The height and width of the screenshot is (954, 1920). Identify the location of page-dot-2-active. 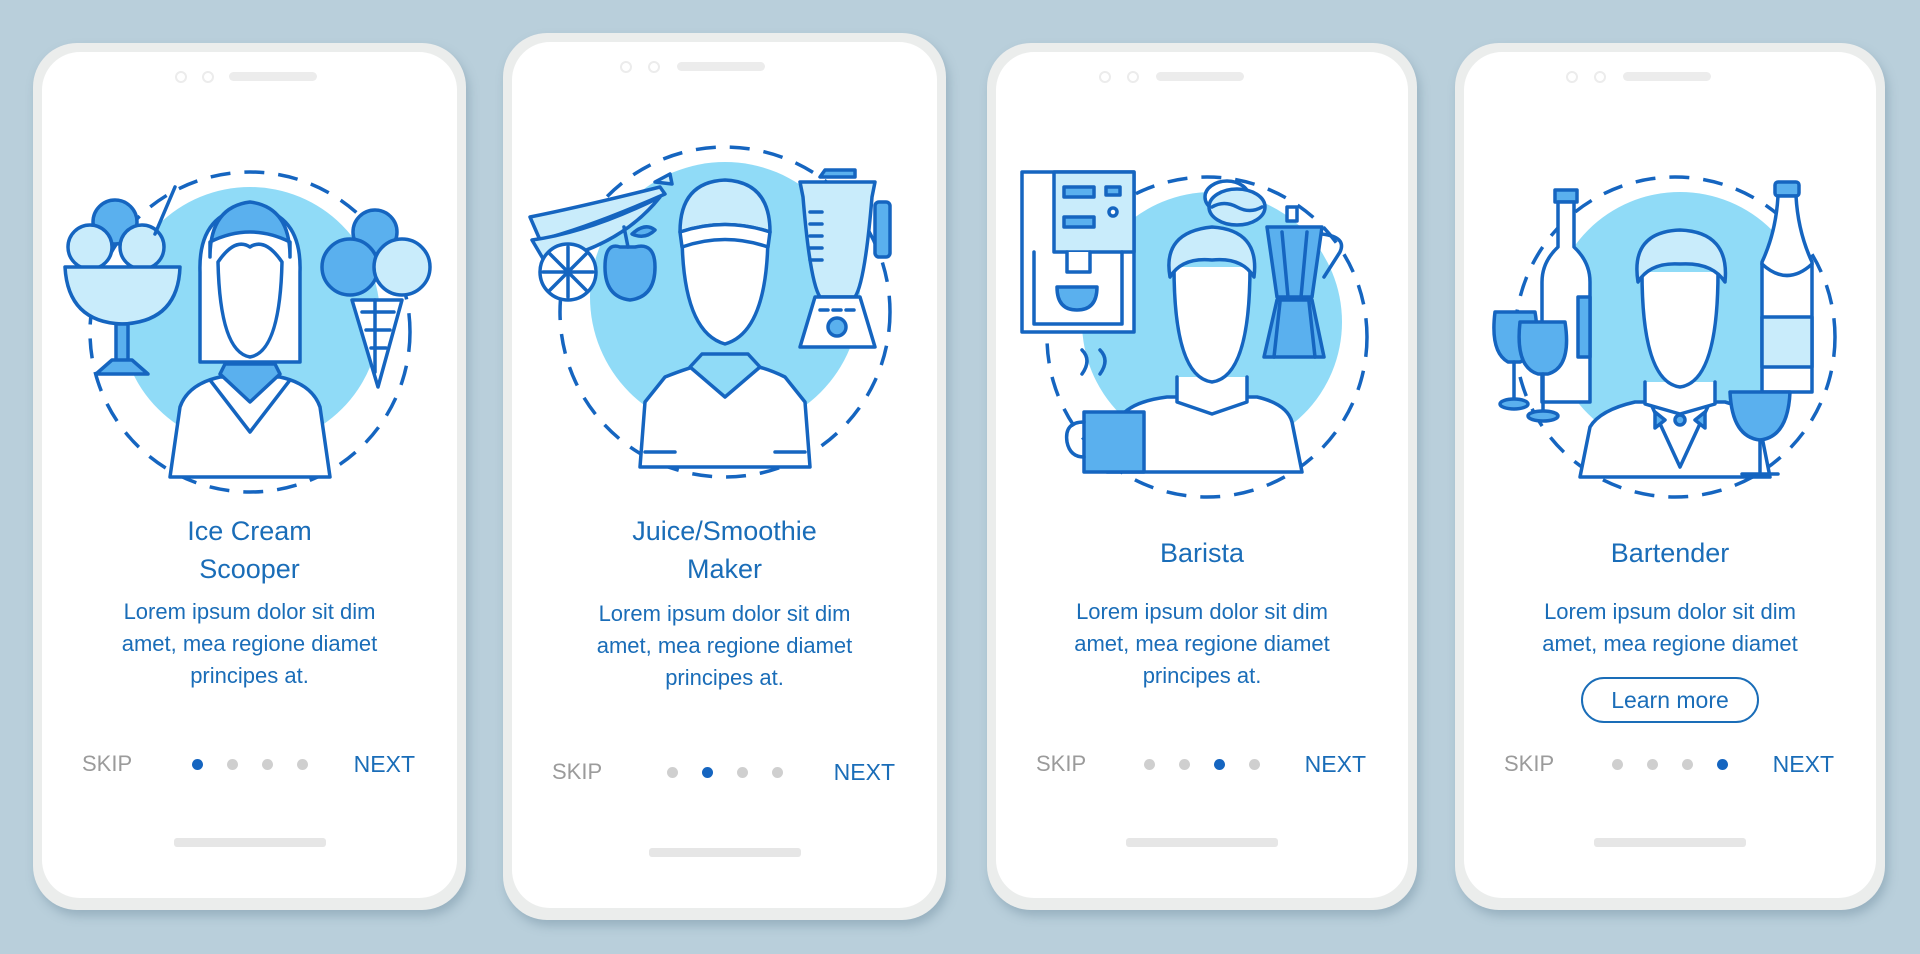
(707, 772).